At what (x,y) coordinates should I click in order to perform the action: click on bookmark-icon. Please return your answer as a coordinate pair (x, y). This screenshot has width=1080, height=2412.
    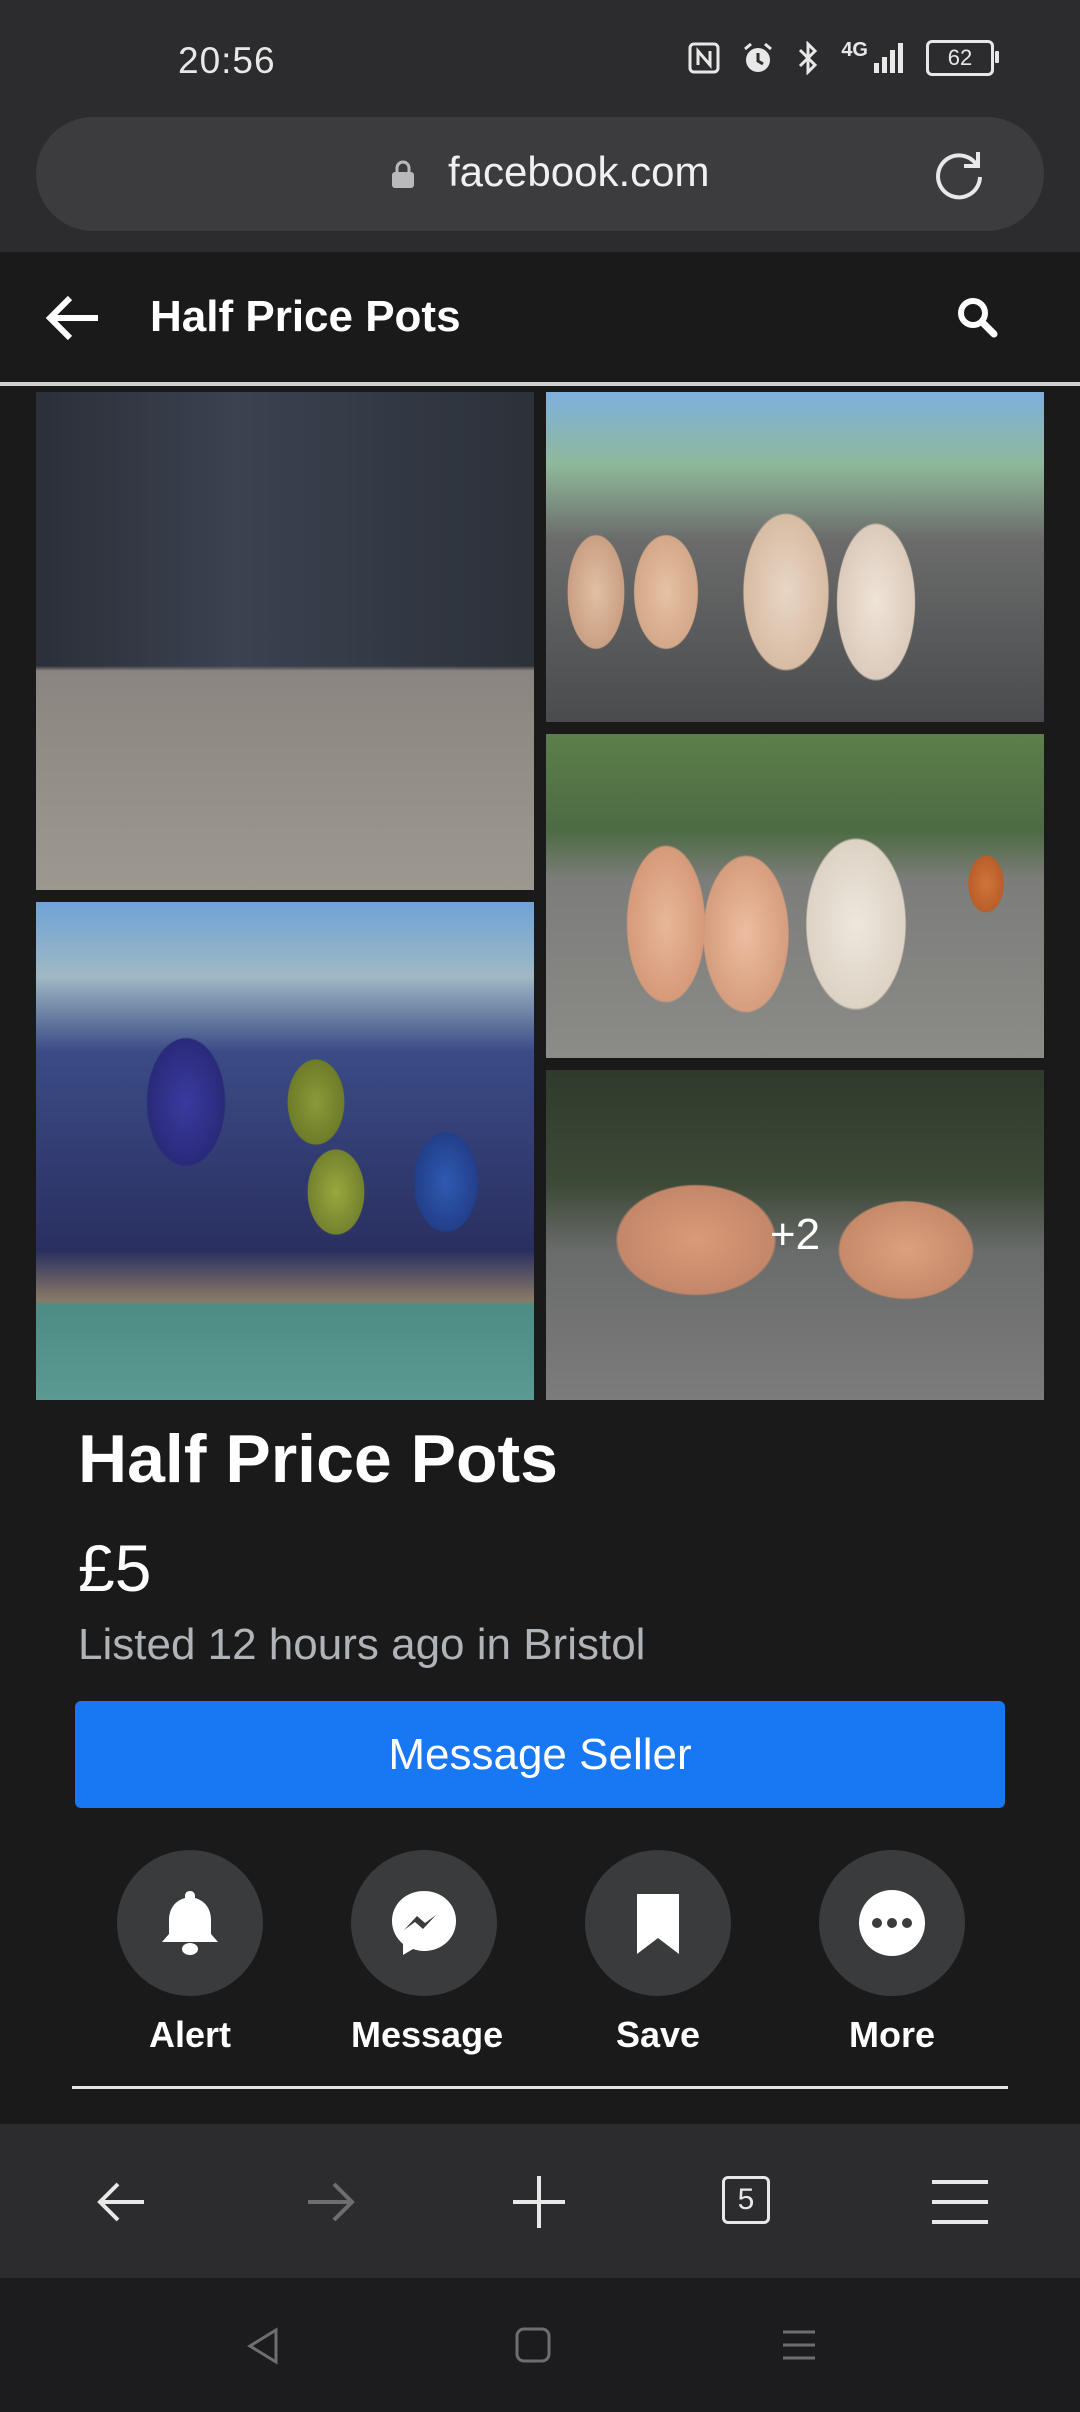
    Looking at the image, I should click on (658, 1924).